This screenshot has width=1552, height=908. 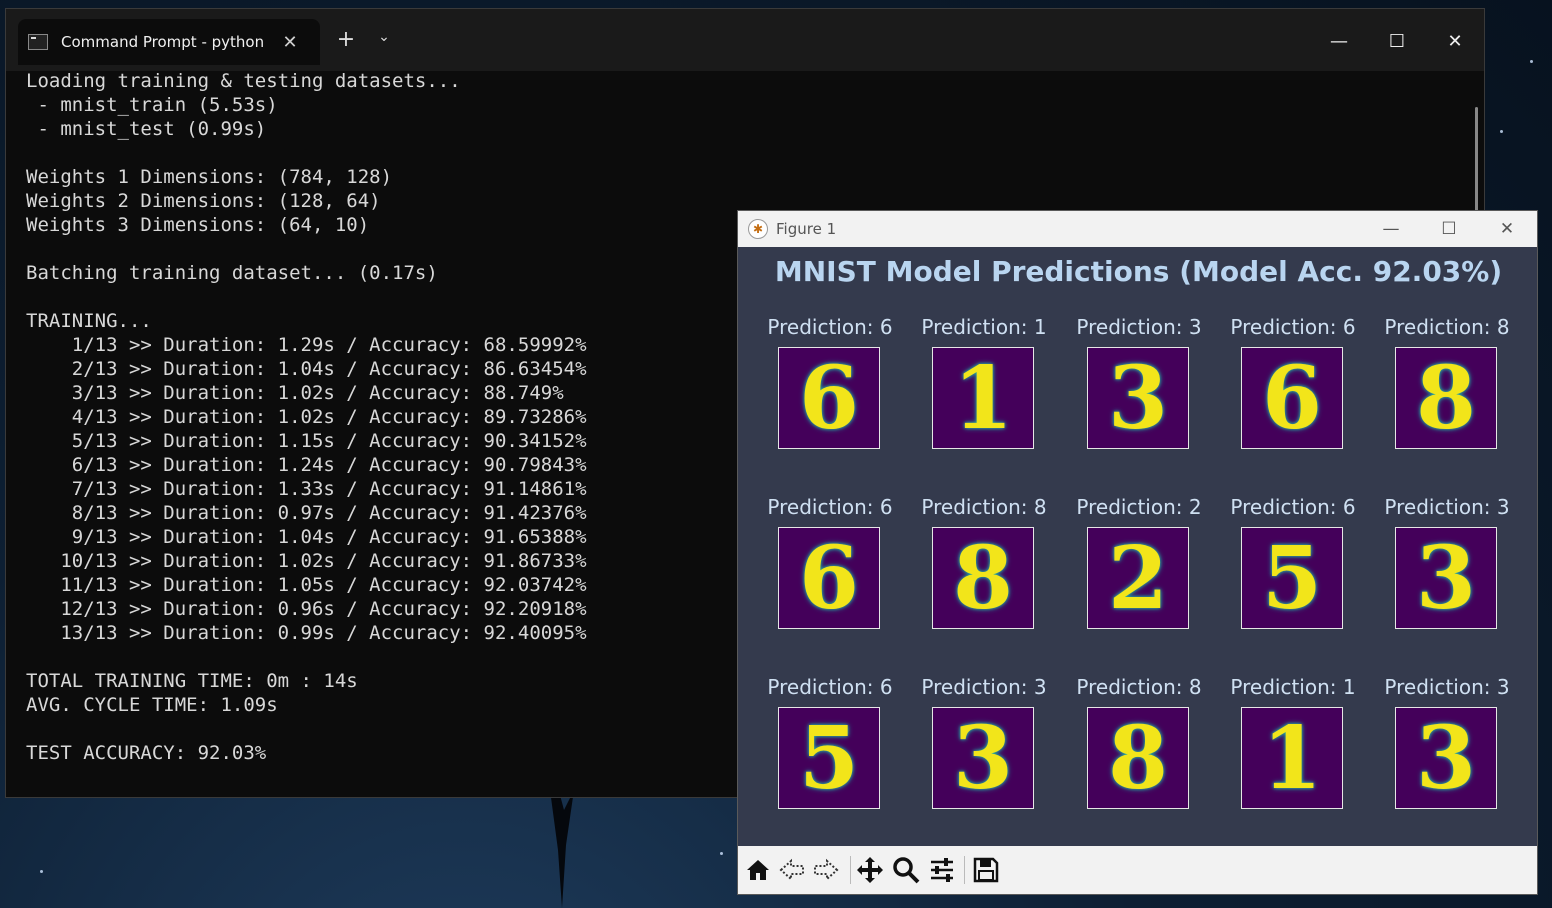 What do you see at coordinates (1339, 41) in the screenshot?
I see `minimize-button: —` at bounding box center [1339, 41].